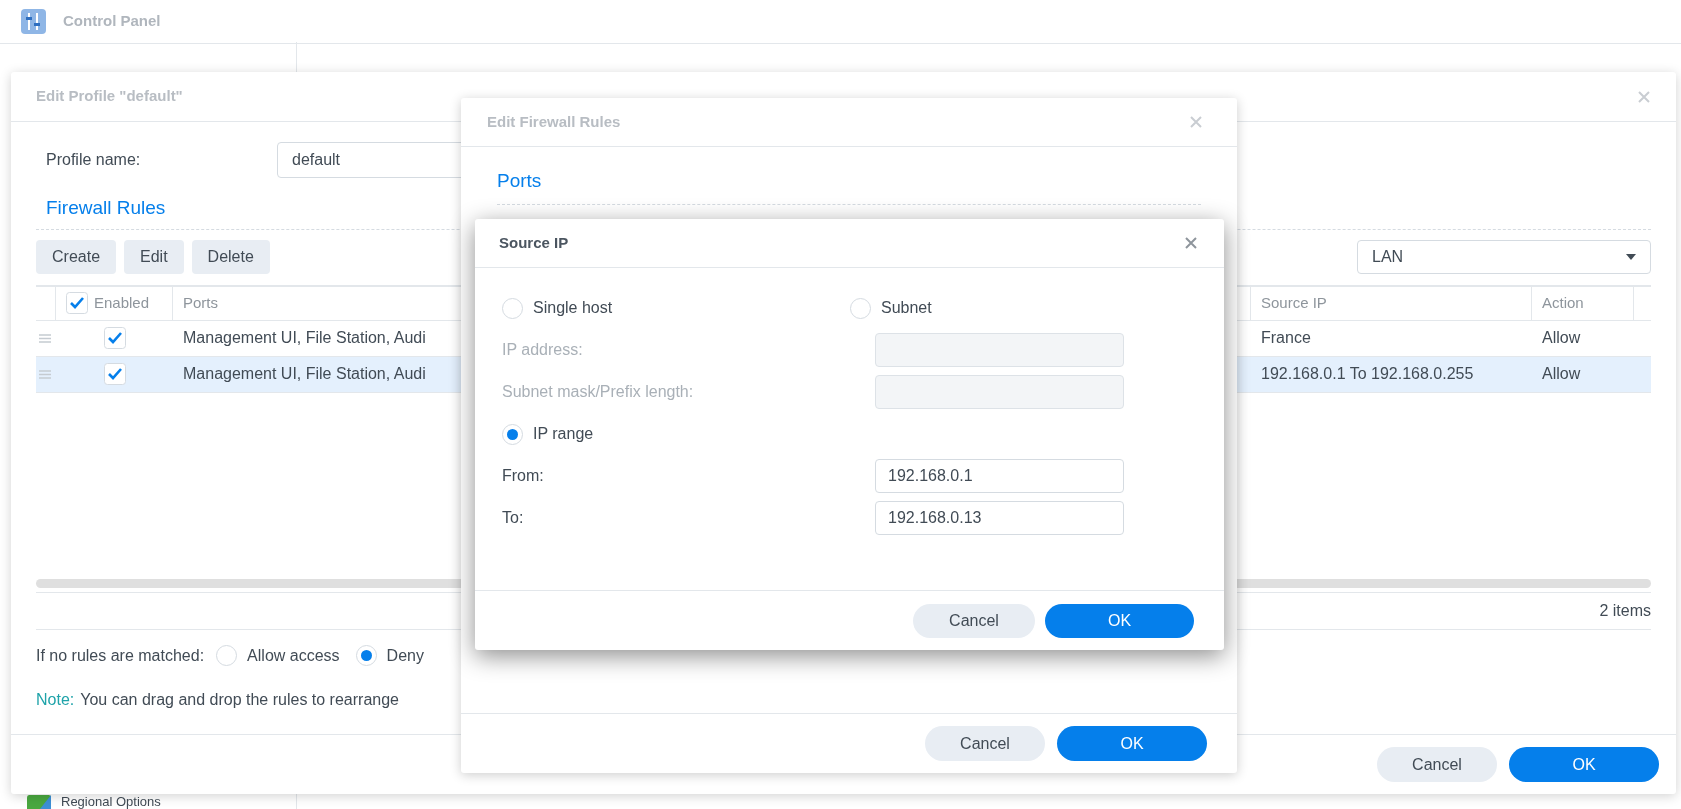 The image size is (1681, 809). I want to click on table-cell: France, so click(1286, 337).